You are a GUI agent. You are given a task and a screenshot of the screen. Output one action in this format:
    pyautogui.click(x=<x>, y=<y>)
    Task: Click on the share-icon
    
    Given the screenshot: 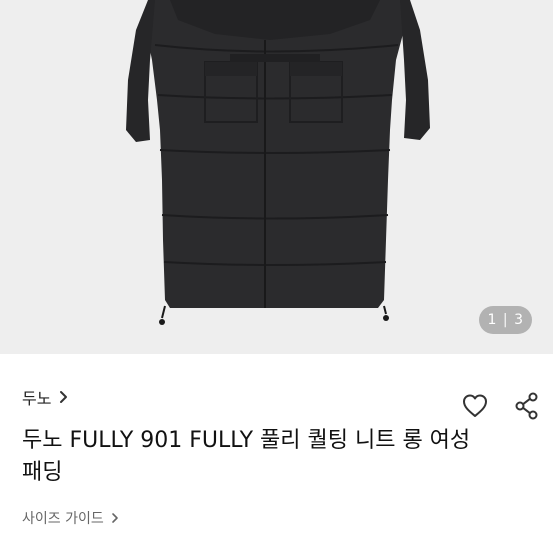 What is the action you would take?
    pyautogui.click(x=527, y=406)
    